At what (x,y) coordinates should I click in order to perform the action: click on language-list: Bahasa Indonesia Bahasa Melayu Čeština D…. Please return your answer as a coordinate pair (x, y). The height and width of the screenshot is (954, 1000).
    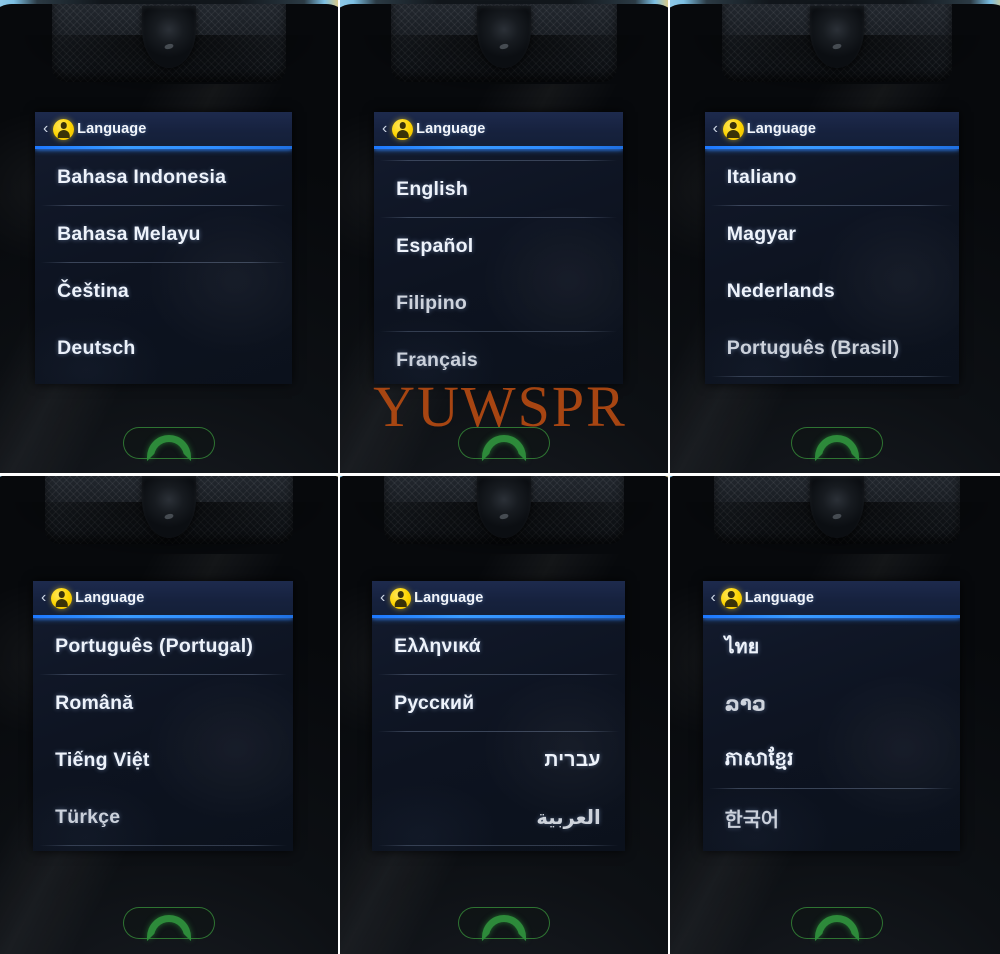
    Looking at the image, I should click on (163, 263).